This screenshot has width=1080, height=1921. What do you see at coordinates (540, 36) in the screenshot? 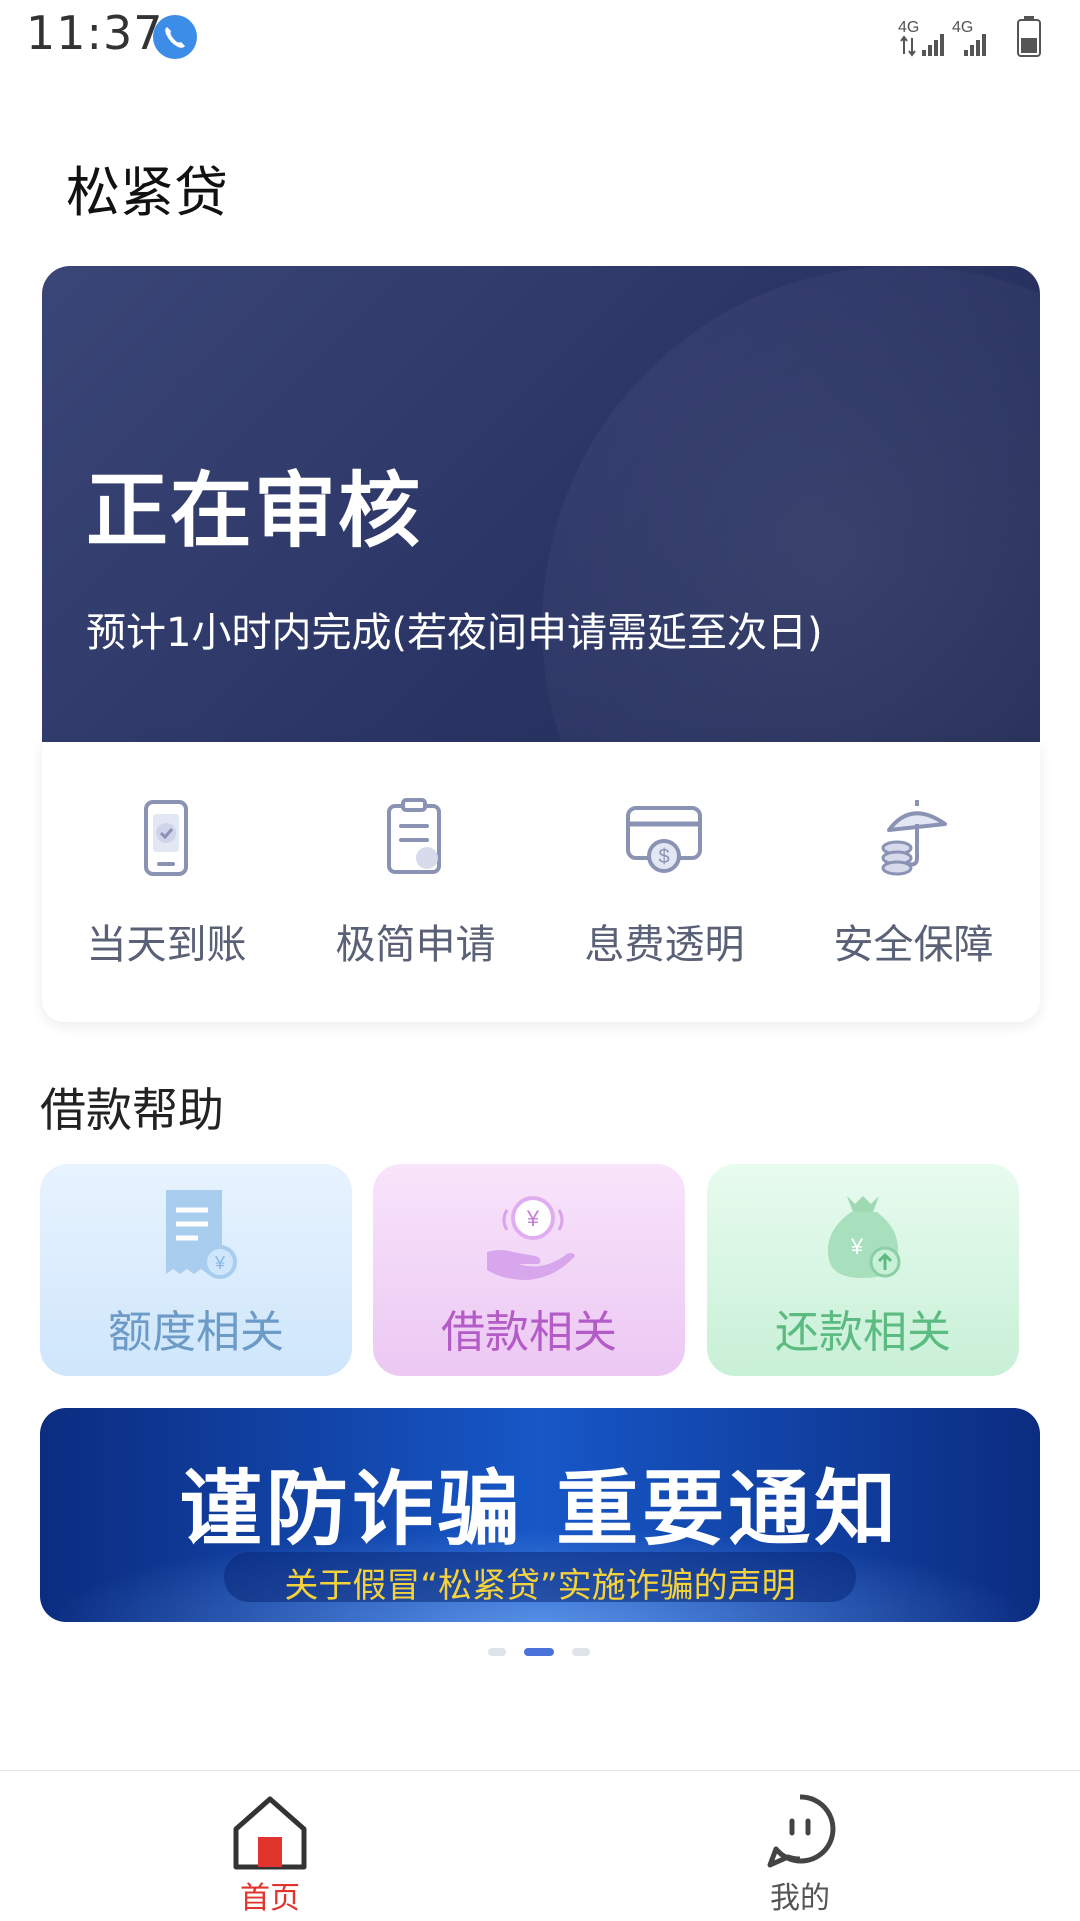
I see `status-bar: 11:37 4G 4G` at bounding box center [540, 36].